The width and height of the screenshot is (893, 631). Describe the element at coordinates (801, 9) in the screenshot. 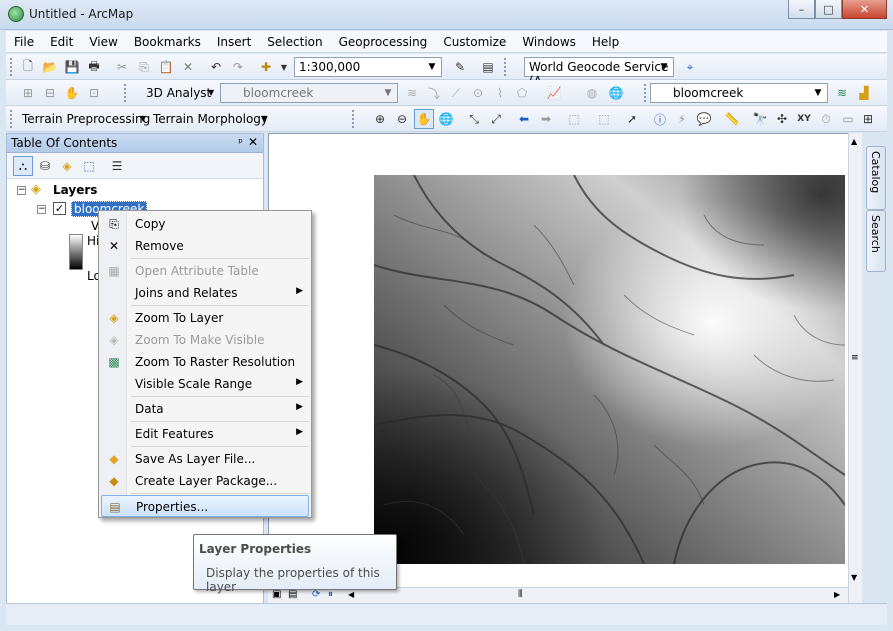

I see `minimize-button: –` at that location.